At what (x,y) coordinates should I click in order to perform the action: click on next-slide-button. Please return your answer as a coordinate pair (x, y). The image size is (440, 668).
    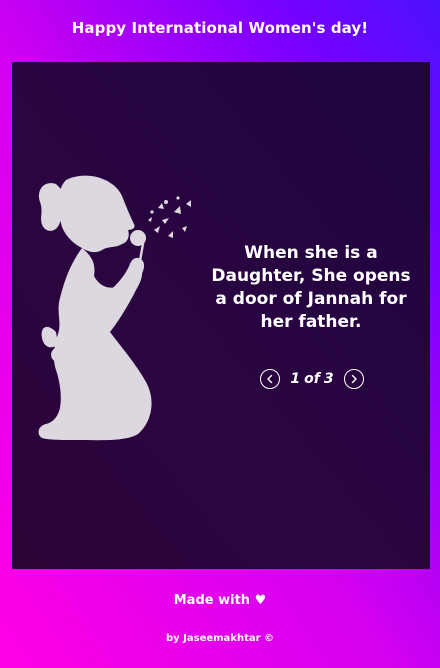
    Looking at the image, I should click on (354, 379).